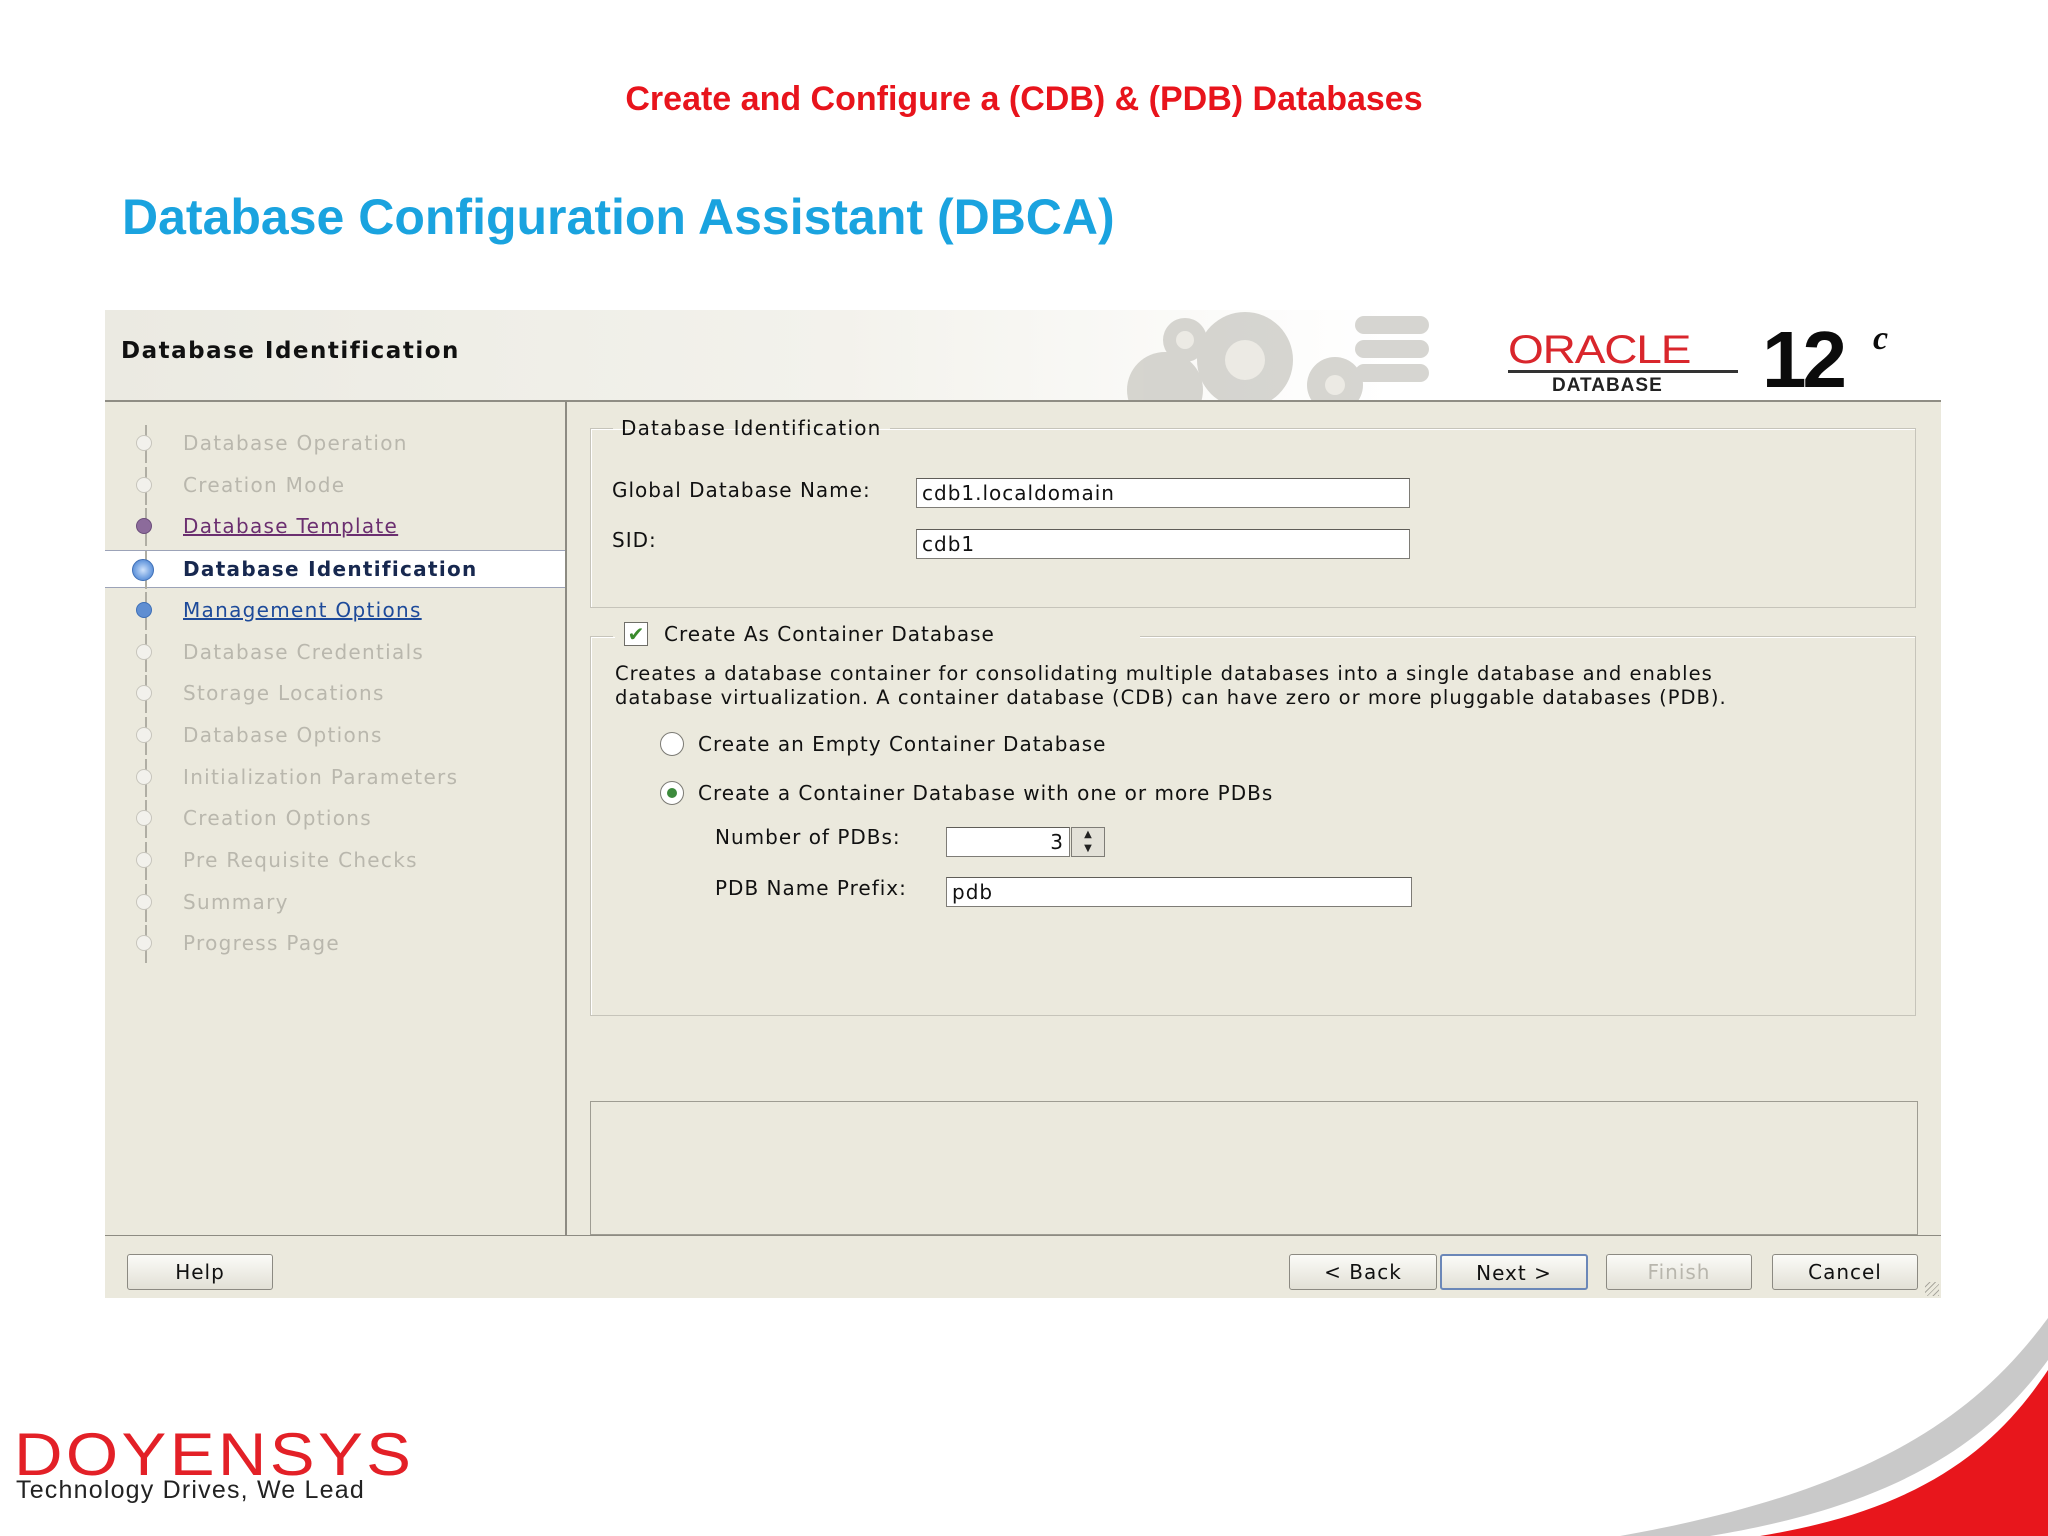  Describe the element at coordinates (291, 526) in the screenshot. I see `step-label: Database Template` at that location.